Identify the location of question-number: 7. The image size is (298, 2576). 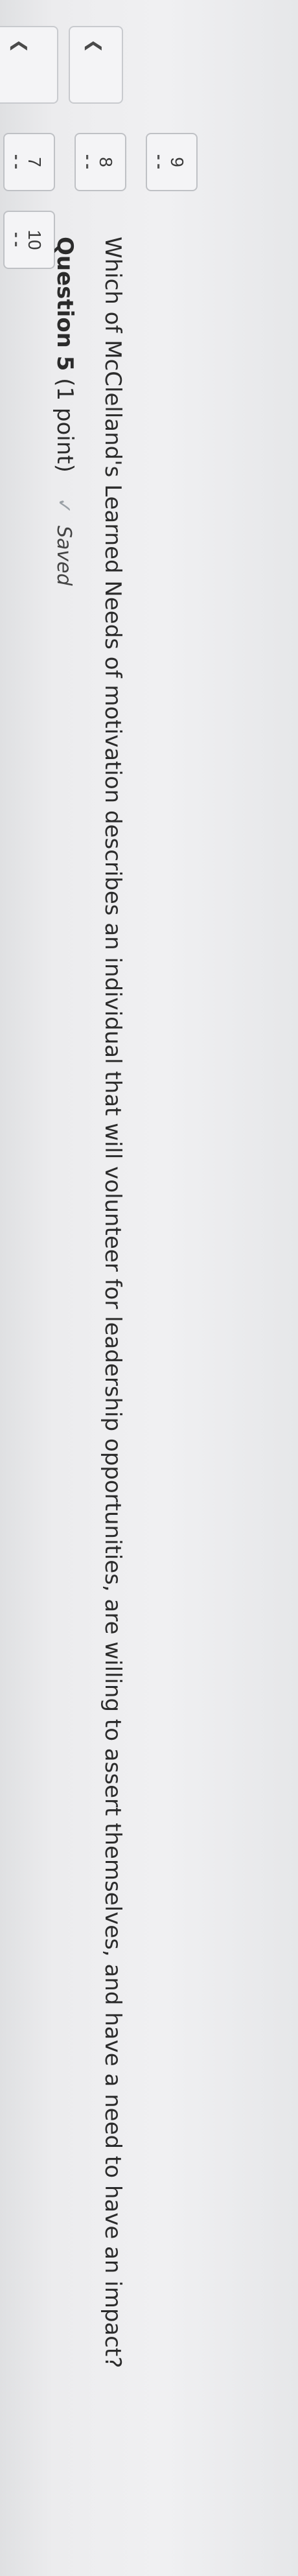
(35, 162).